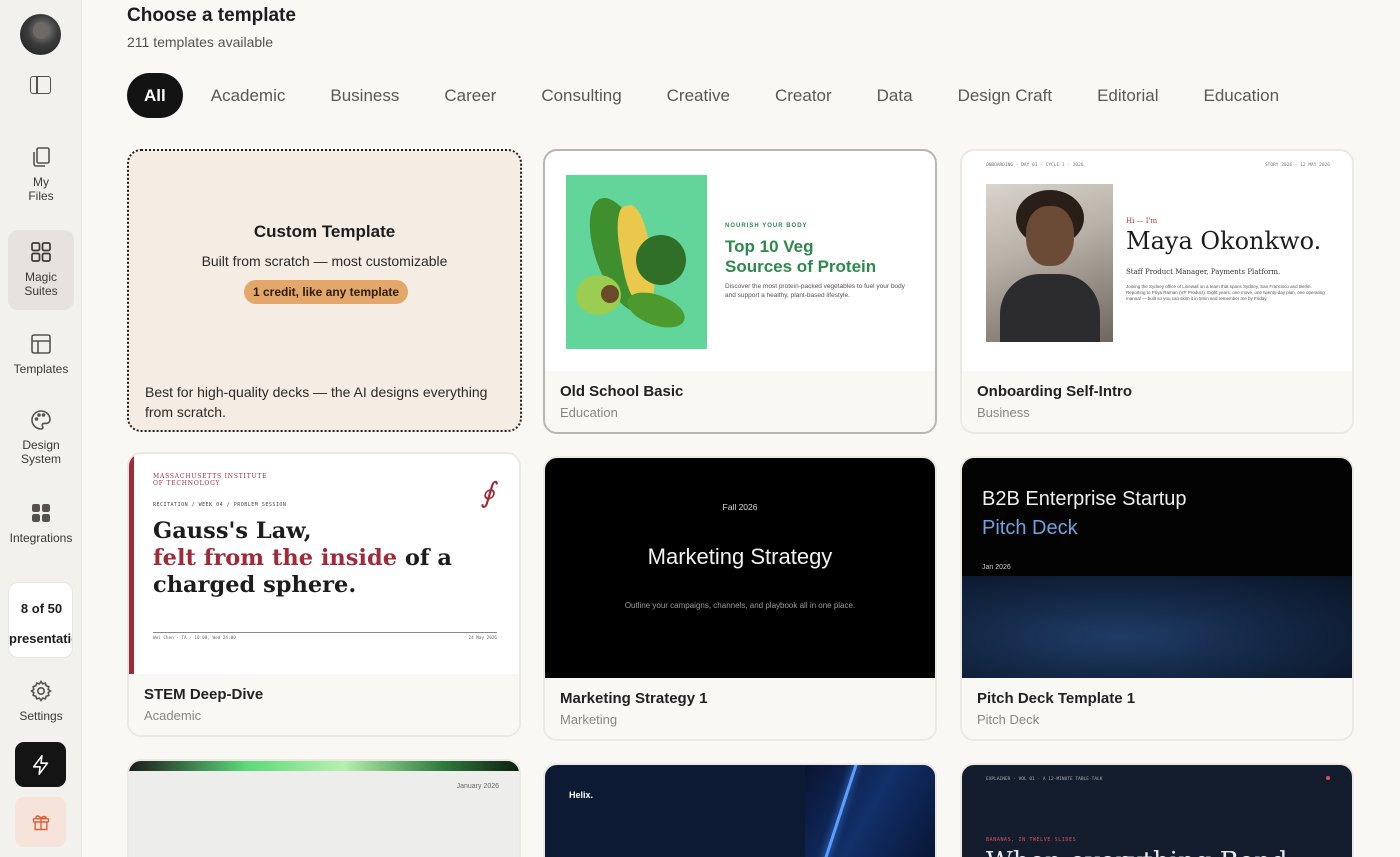 The width and height of the screenshot is (1400, 857). I want to click on preview-greeting: Hi — I'm, so click(1142, 221).